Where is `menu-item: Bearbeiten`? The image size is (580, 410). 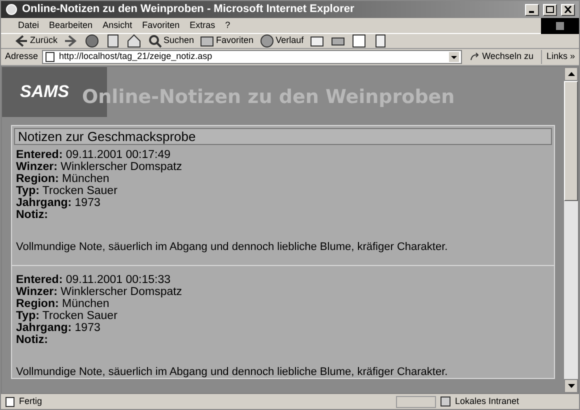 menu-item: Bearbeiten is located at coordinates (71, 25).